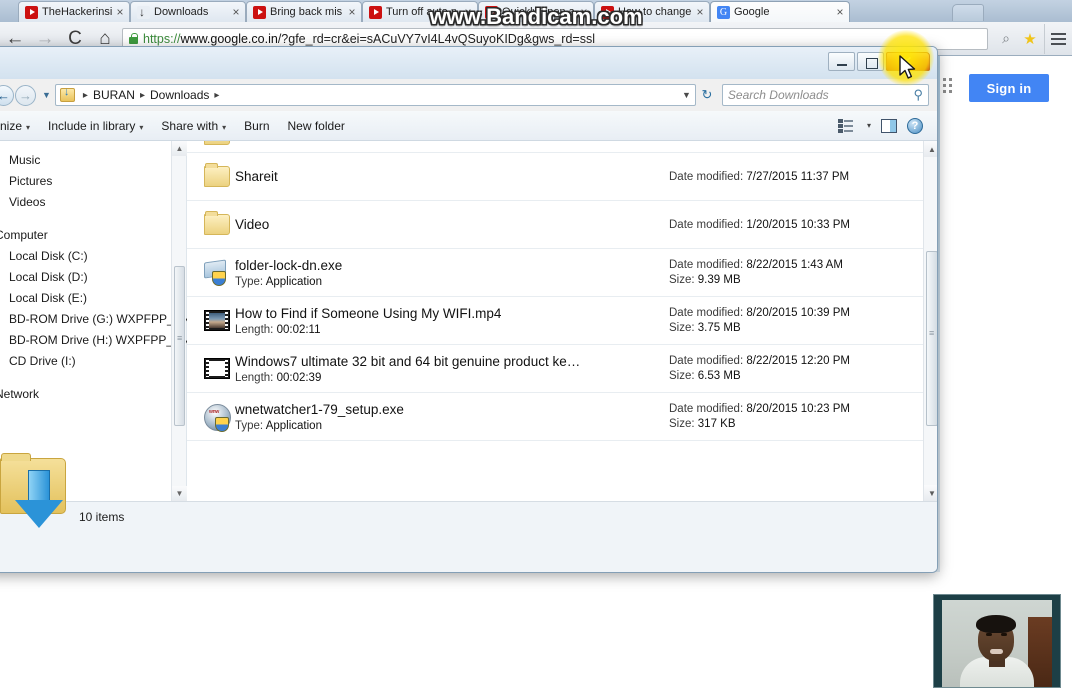  What do you see at coordinates (968, 12) in the screenshot?
I see `new-tab-button` at bounding box center [968, 12].